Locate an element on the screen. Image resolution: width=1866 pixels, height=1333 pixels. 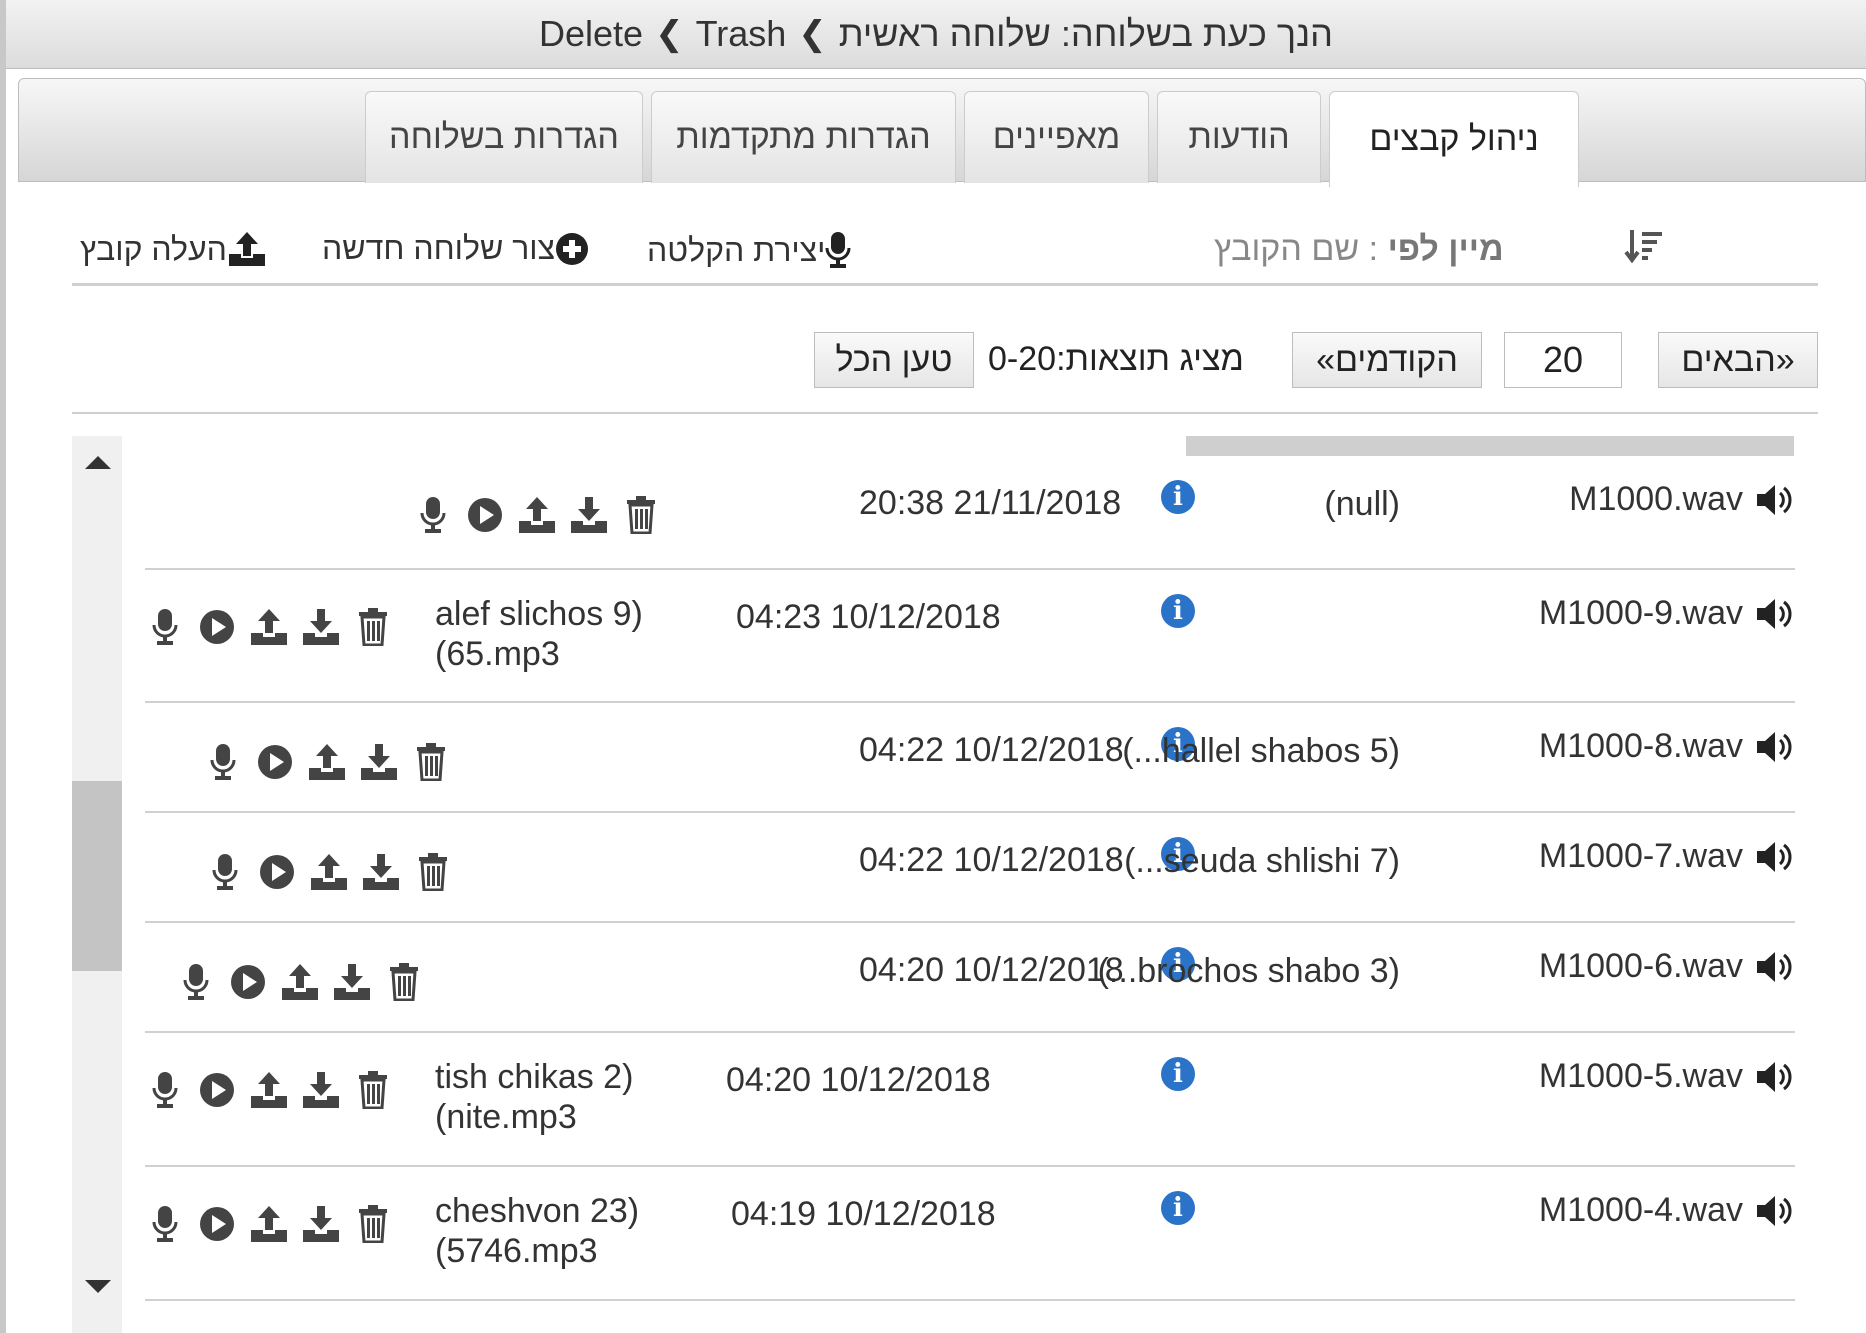
file-description: (...seuda shlishi 7) is located at coordinates (1262, 861).